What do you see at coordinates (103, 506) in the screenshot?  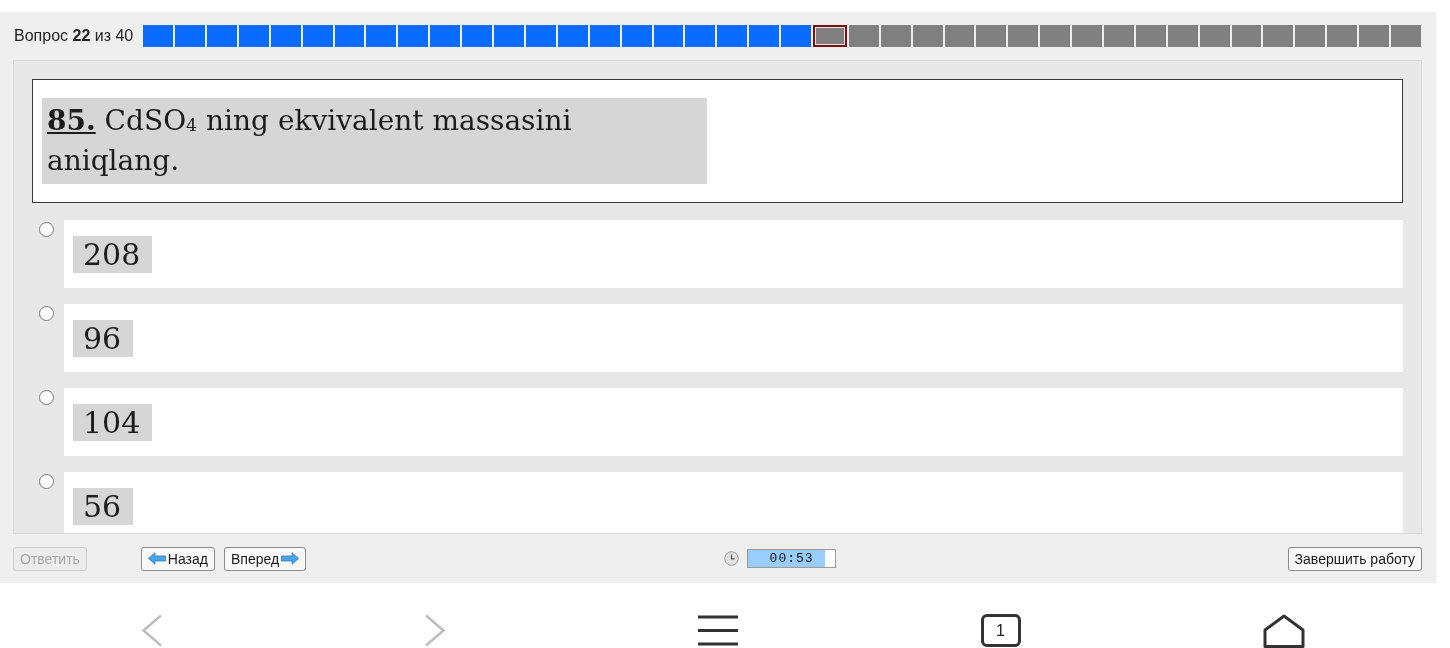 I see `answer-text: 56` at bounding box center [103, 506].